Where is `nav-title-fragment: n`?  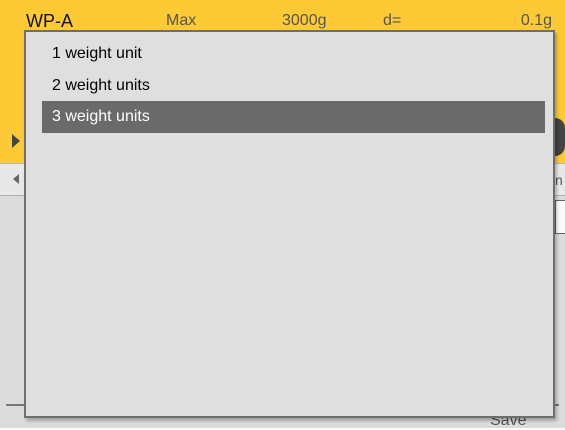 nav-title-fragment: n is located at coordinates (559, 180).